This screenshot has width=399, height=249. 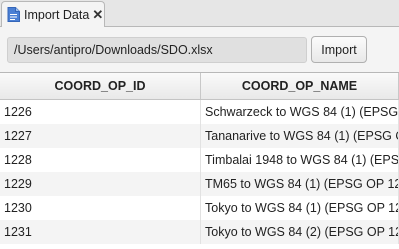 What do you see at coordinates (100, 160) in the screenshot?
I see `cell-coord-op-id: 1228` at bounding box center [100, 160].